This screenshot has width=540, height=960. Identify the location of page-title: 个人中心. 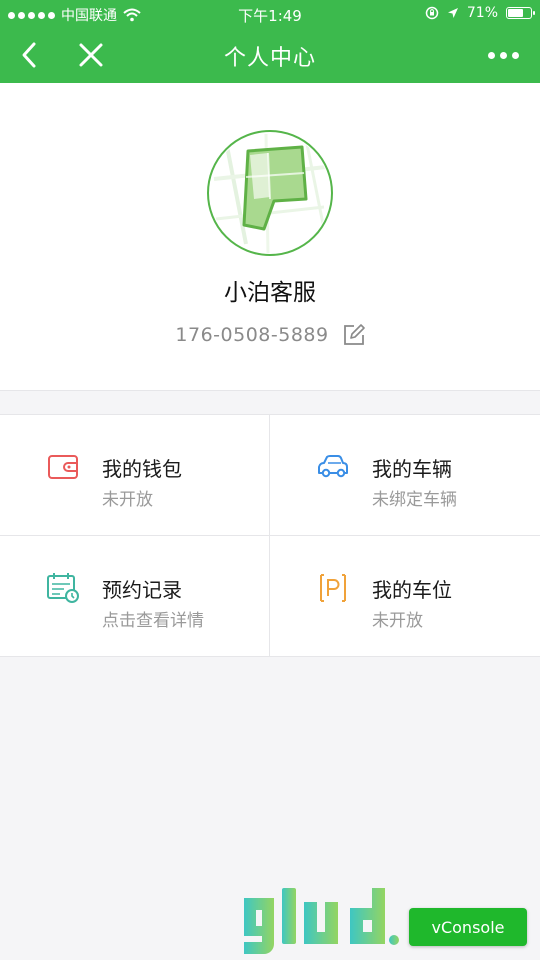
(269, 58).